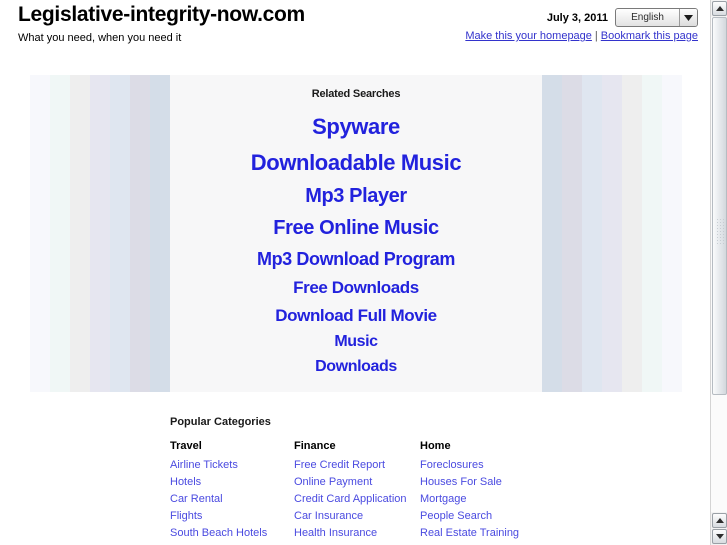  Describe the element at coordinates (232, 533) in the screenshot. I see `category-link: South Beach Hotels` at that location.